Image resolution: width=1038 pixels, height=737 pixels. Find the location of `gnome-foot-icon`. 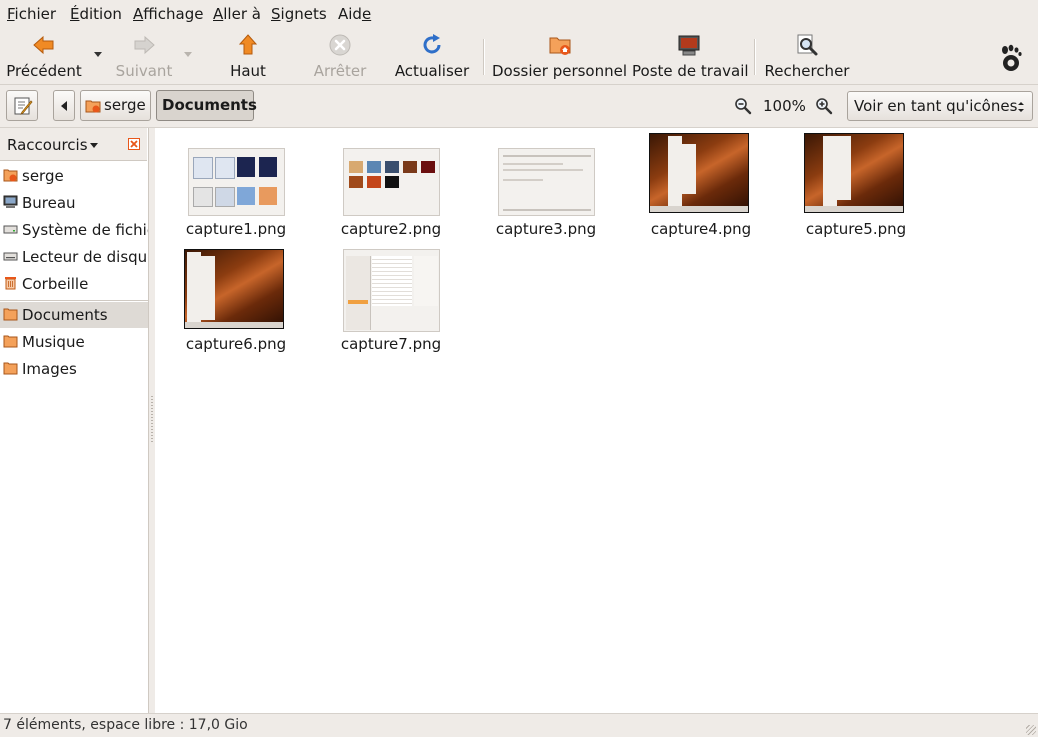

gnome-foot-icon is located at coordinates (1012, 57).